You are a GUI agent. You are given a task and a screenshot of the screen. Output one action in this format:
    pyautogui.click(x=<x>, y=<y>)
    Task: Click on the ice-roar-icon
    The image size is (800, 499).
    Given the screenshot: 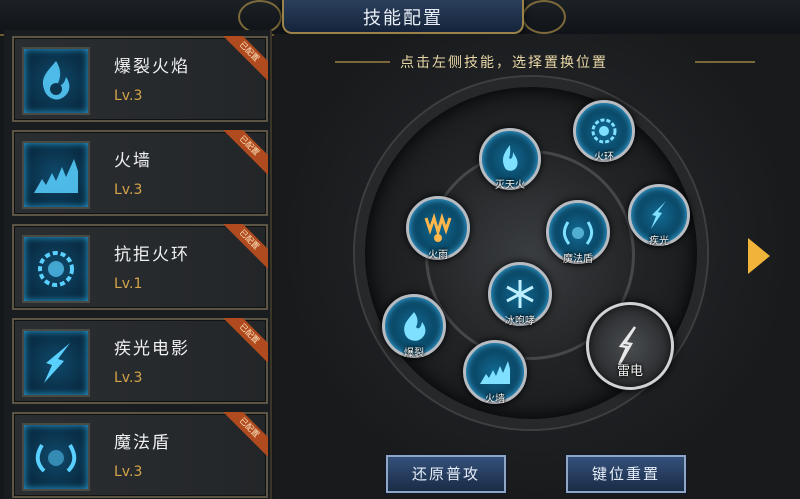 What is the action you would take?
    pyautogui.click(x=520, y=294)
    